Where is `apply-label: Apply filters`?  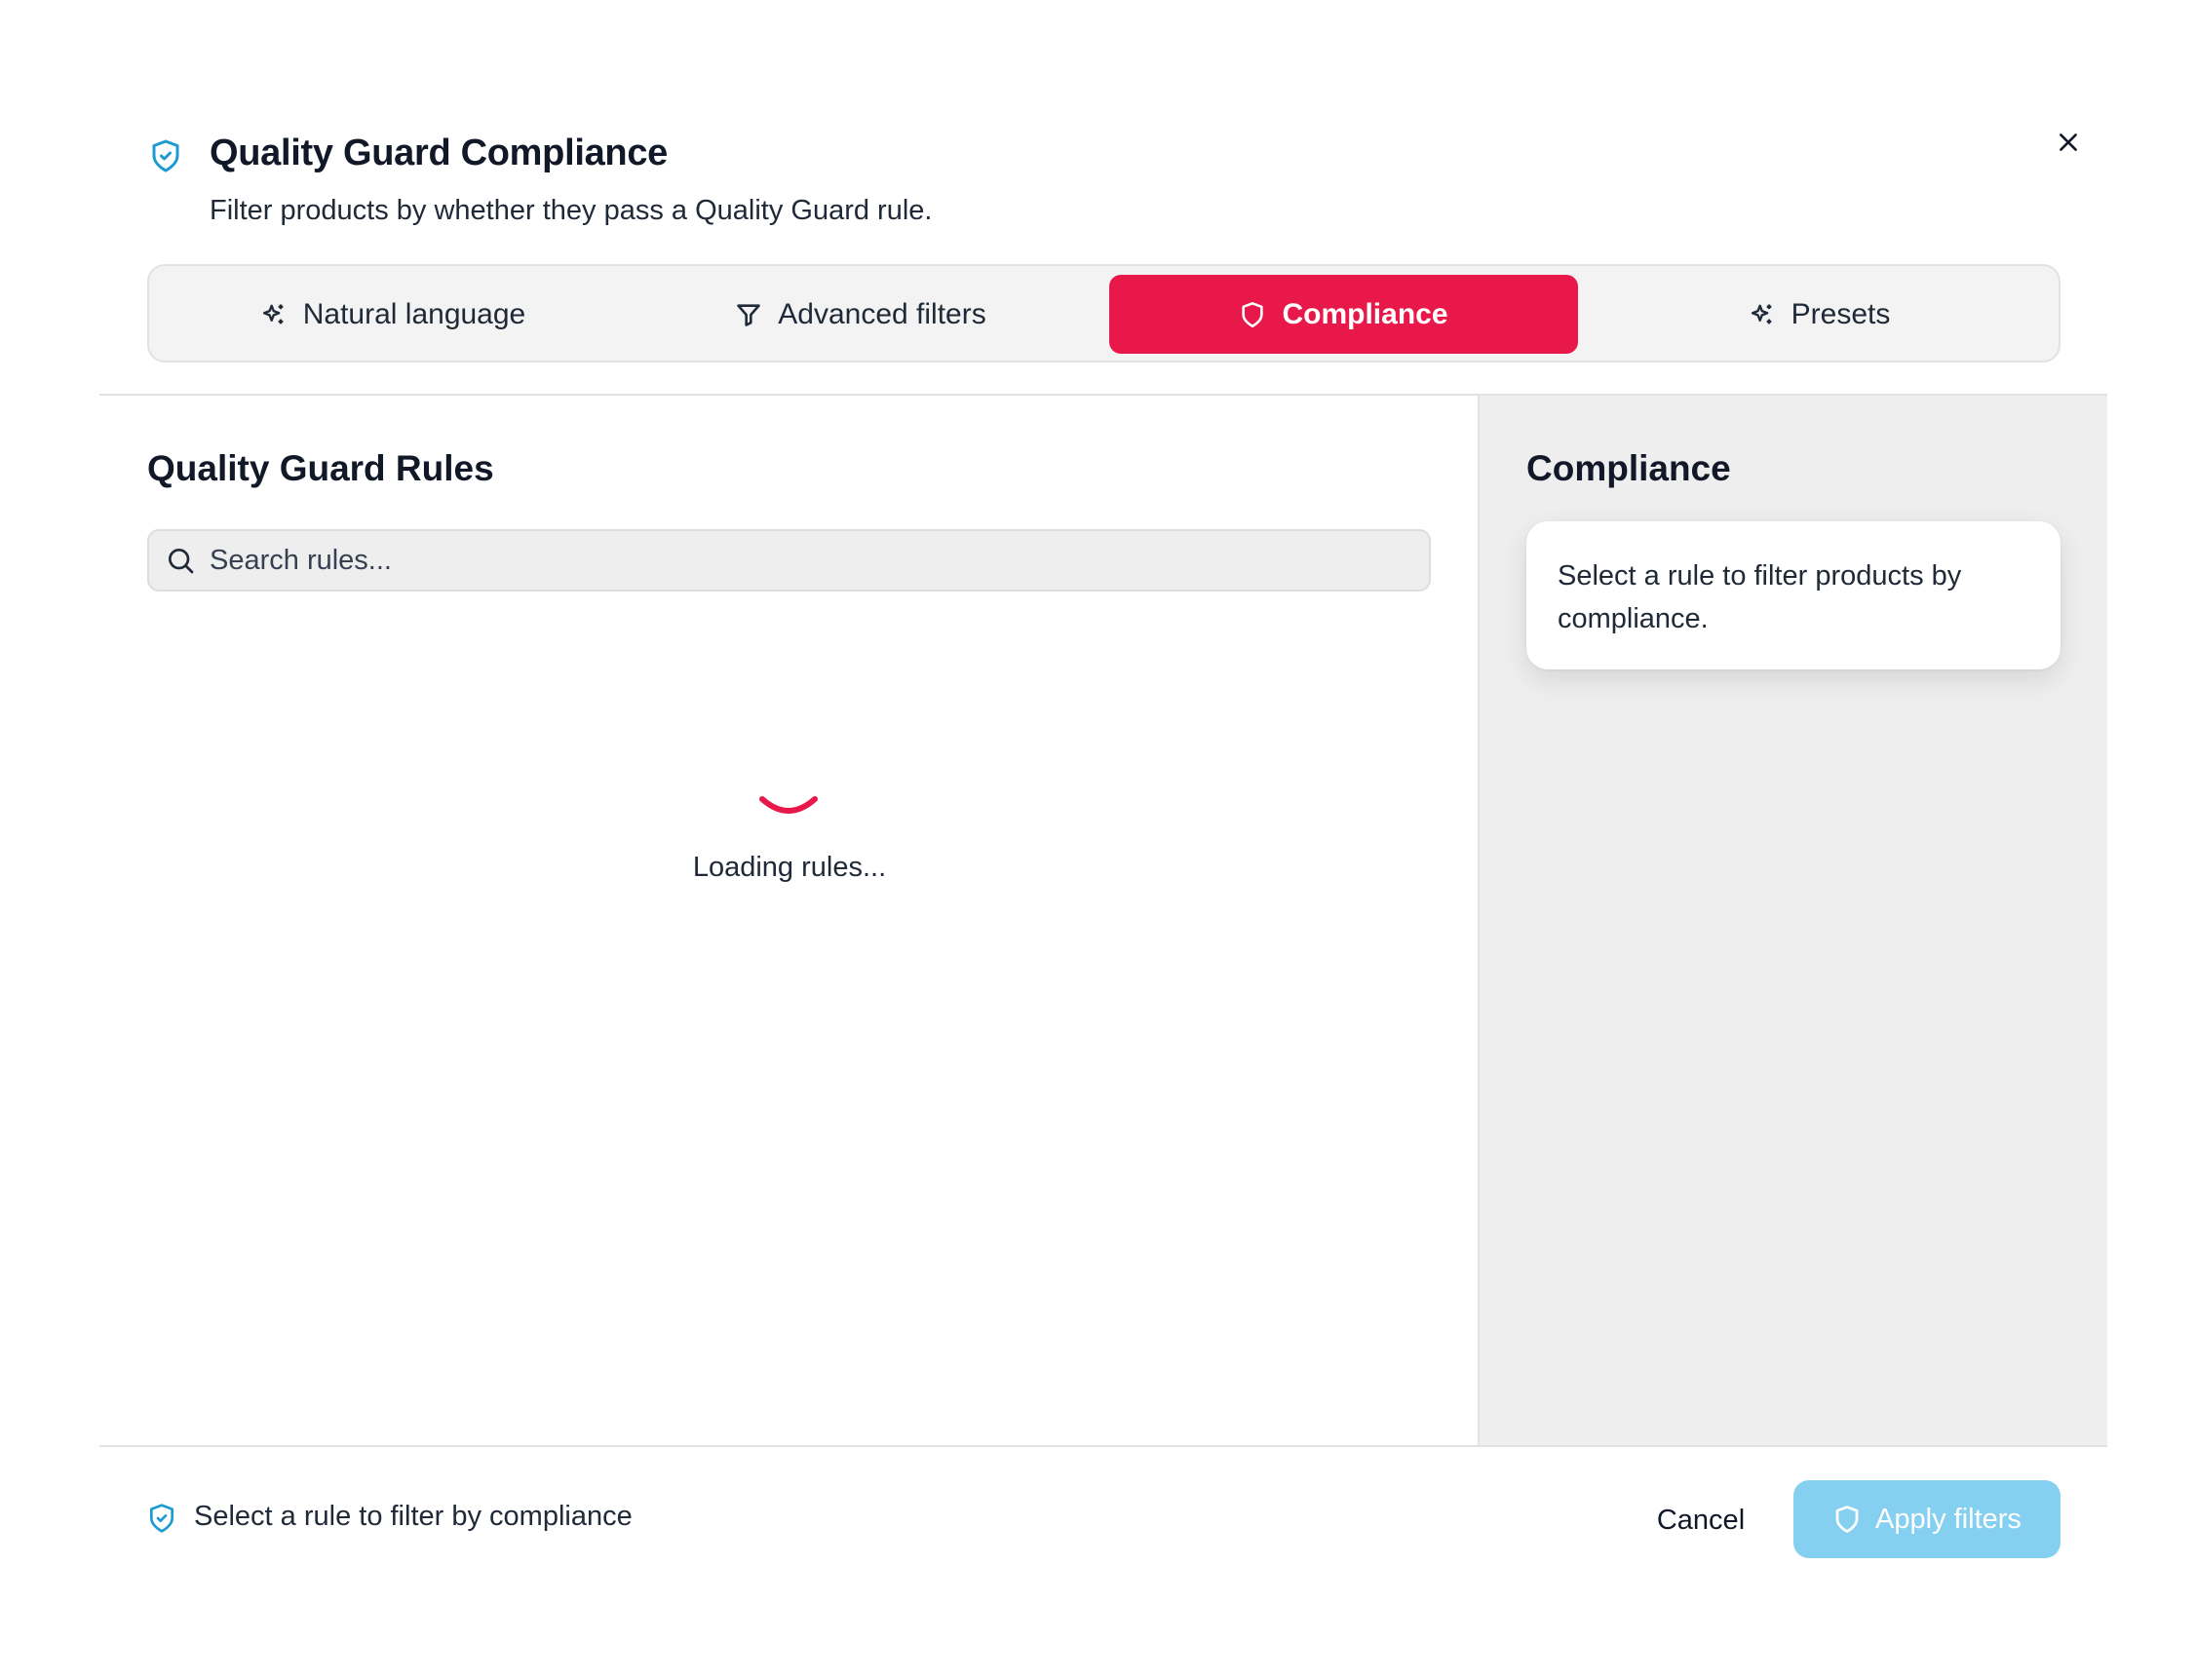
apply-label: Apply filters is located at coordinates (1948, 1519).